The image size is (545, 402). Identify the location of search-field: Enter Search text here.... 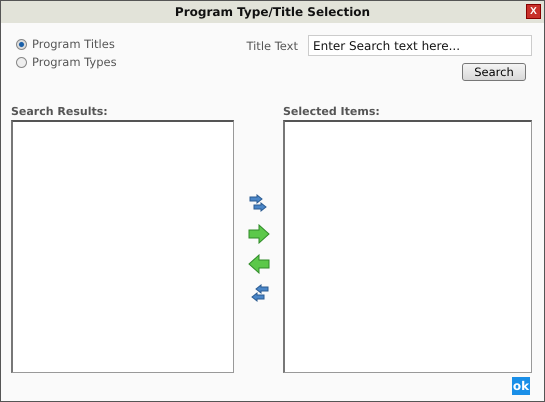
(420, 45).